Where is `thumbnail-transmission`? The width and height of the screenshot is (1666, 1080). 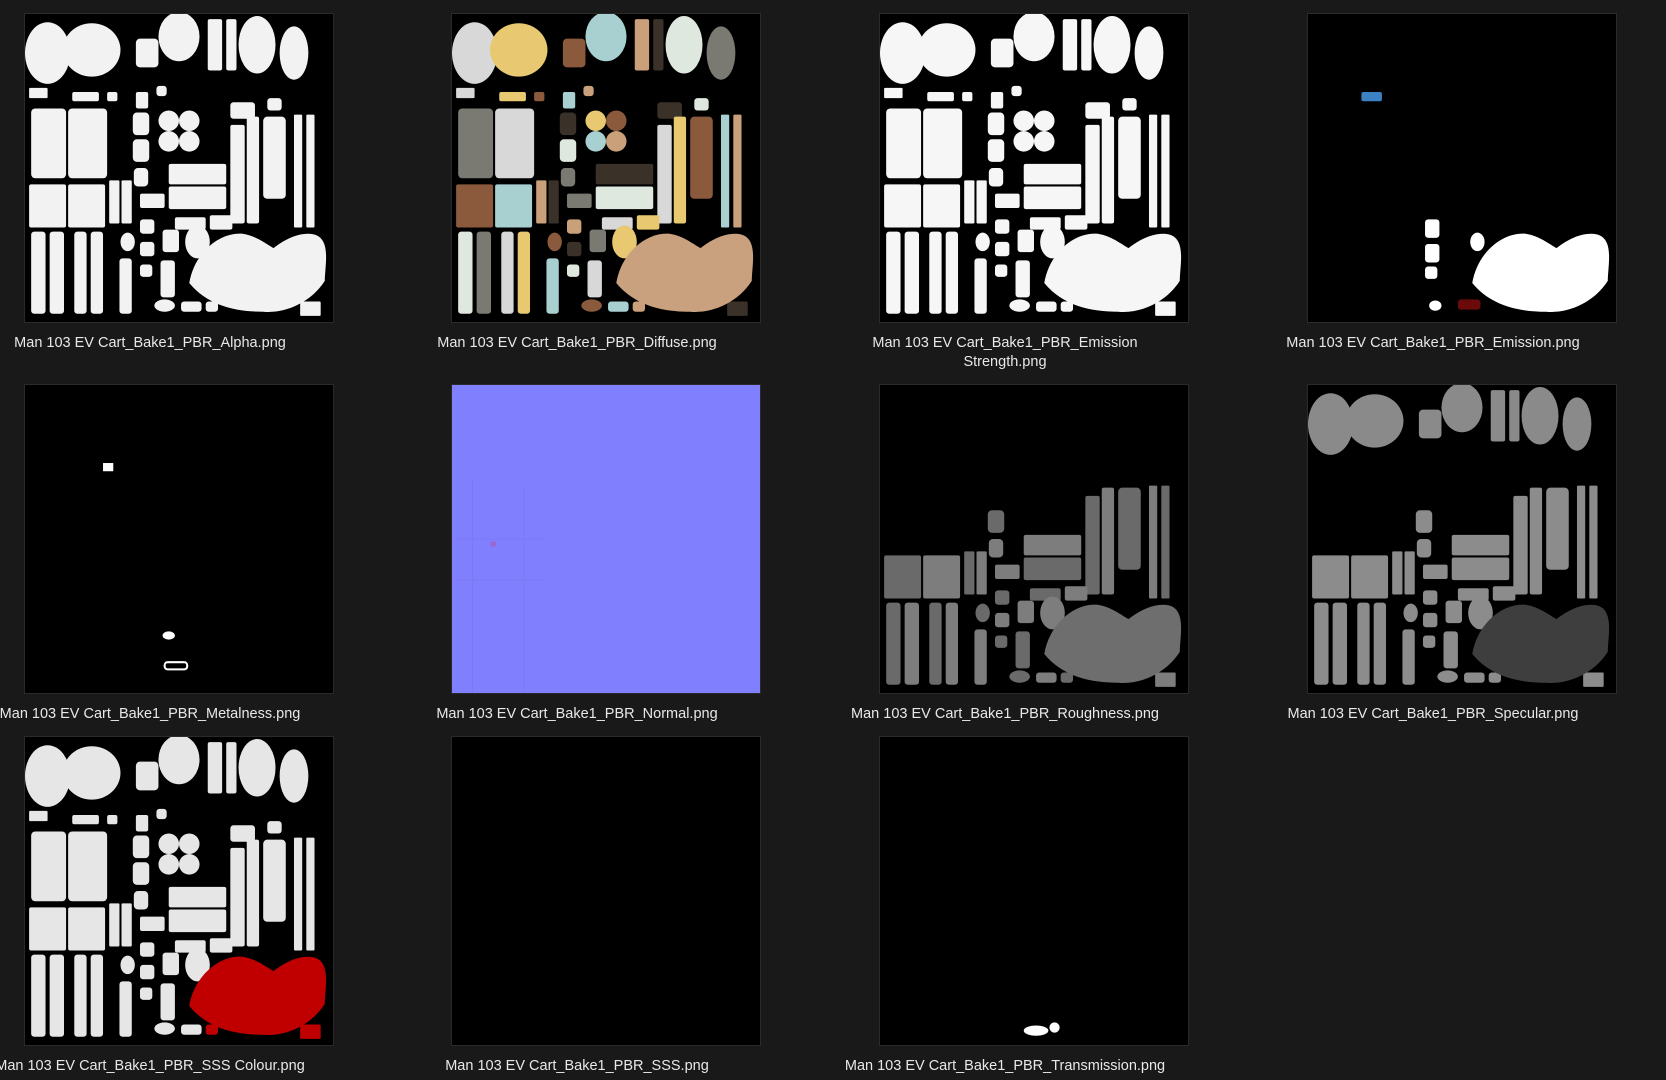 thumbnail-transmission is located at coordinates (1034, 891).